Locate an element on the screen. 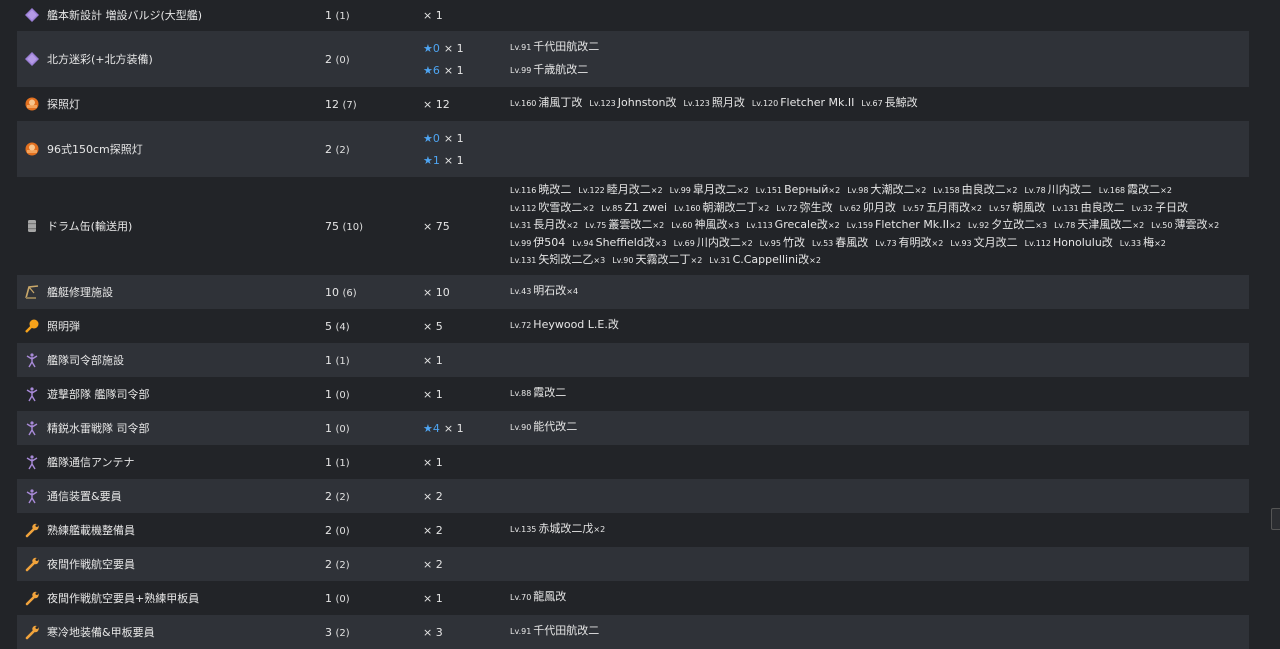  improvement-multiplier: × 5 is located at coordinates (466, 326).